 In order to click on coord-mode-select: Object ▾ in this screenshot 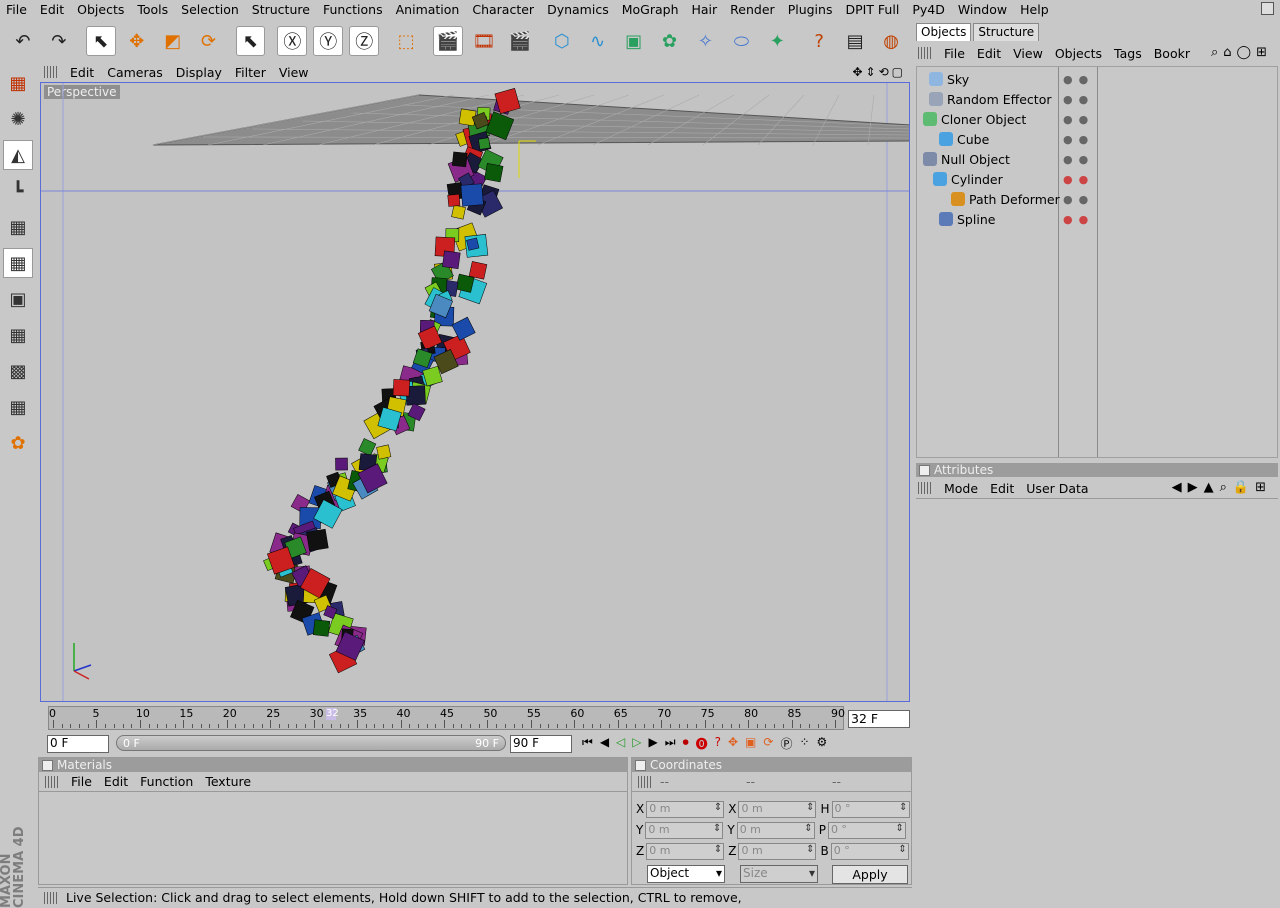, I will do `click(686, 874)`.